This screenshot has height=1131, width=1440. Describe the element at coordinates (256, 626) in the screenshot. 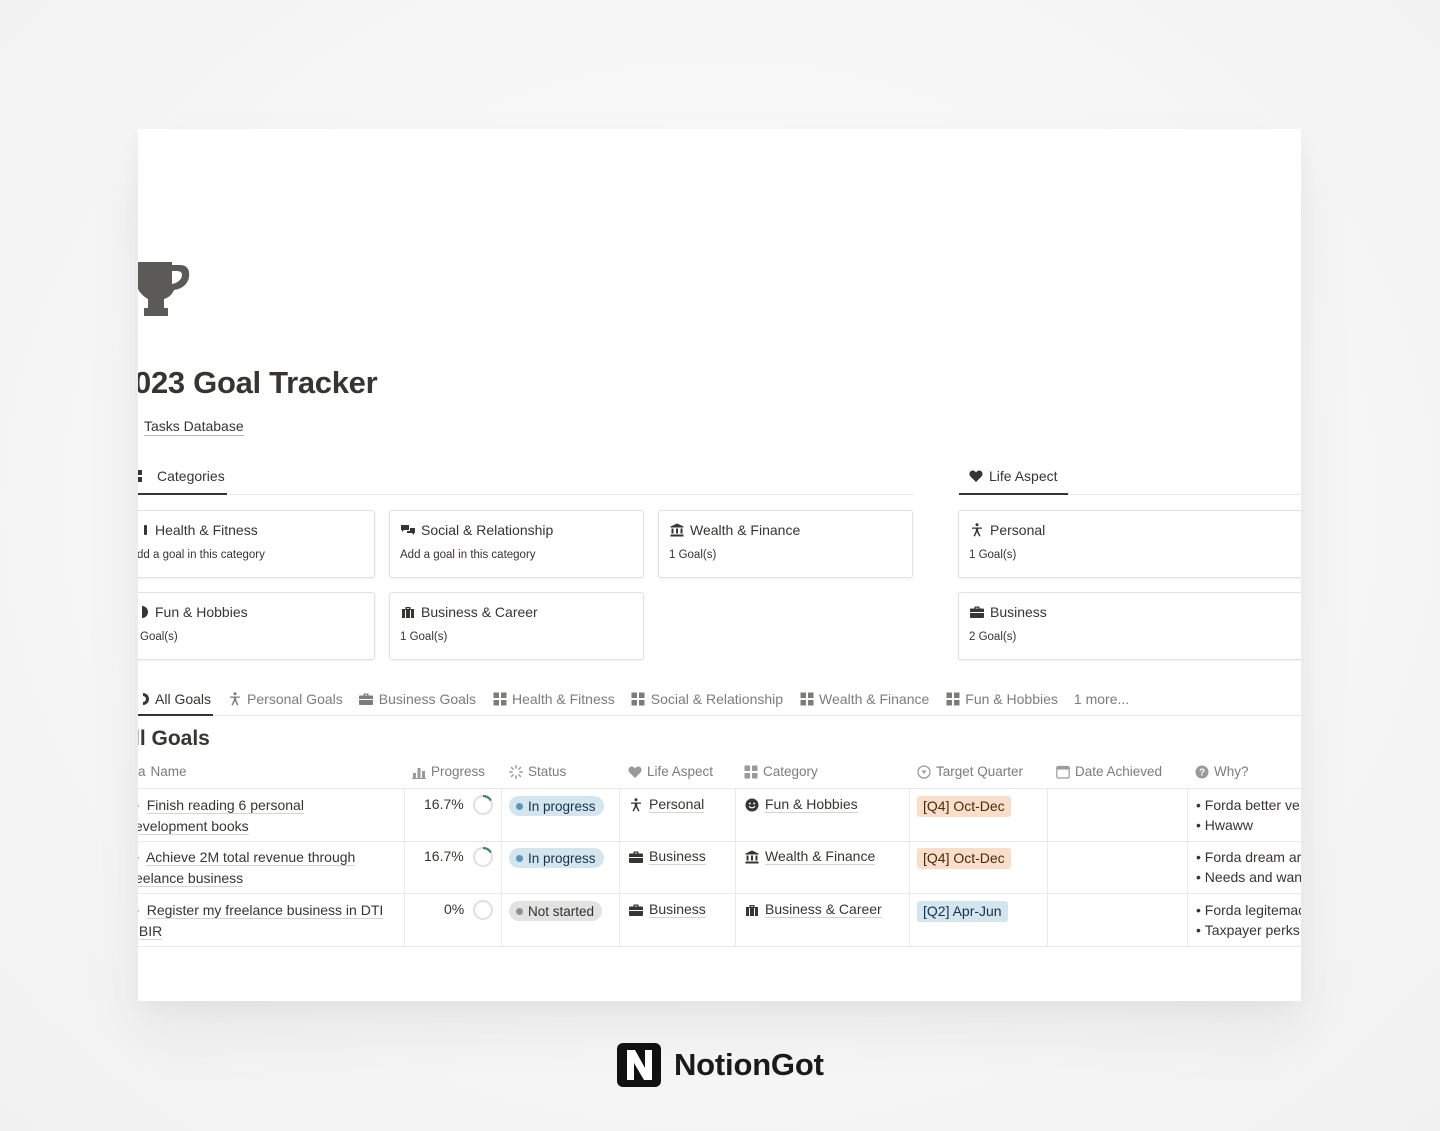

I see `category-card-fun-hobbies: Fun & Hobbies Goal(s)` at that location.